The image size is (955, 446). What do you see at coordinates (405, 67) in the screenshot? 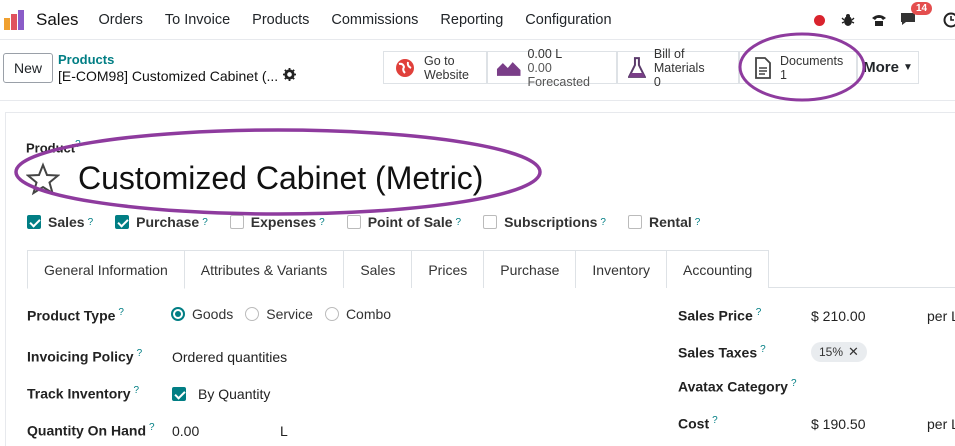
I see `globe-icon` at bounding box center [405, 67].